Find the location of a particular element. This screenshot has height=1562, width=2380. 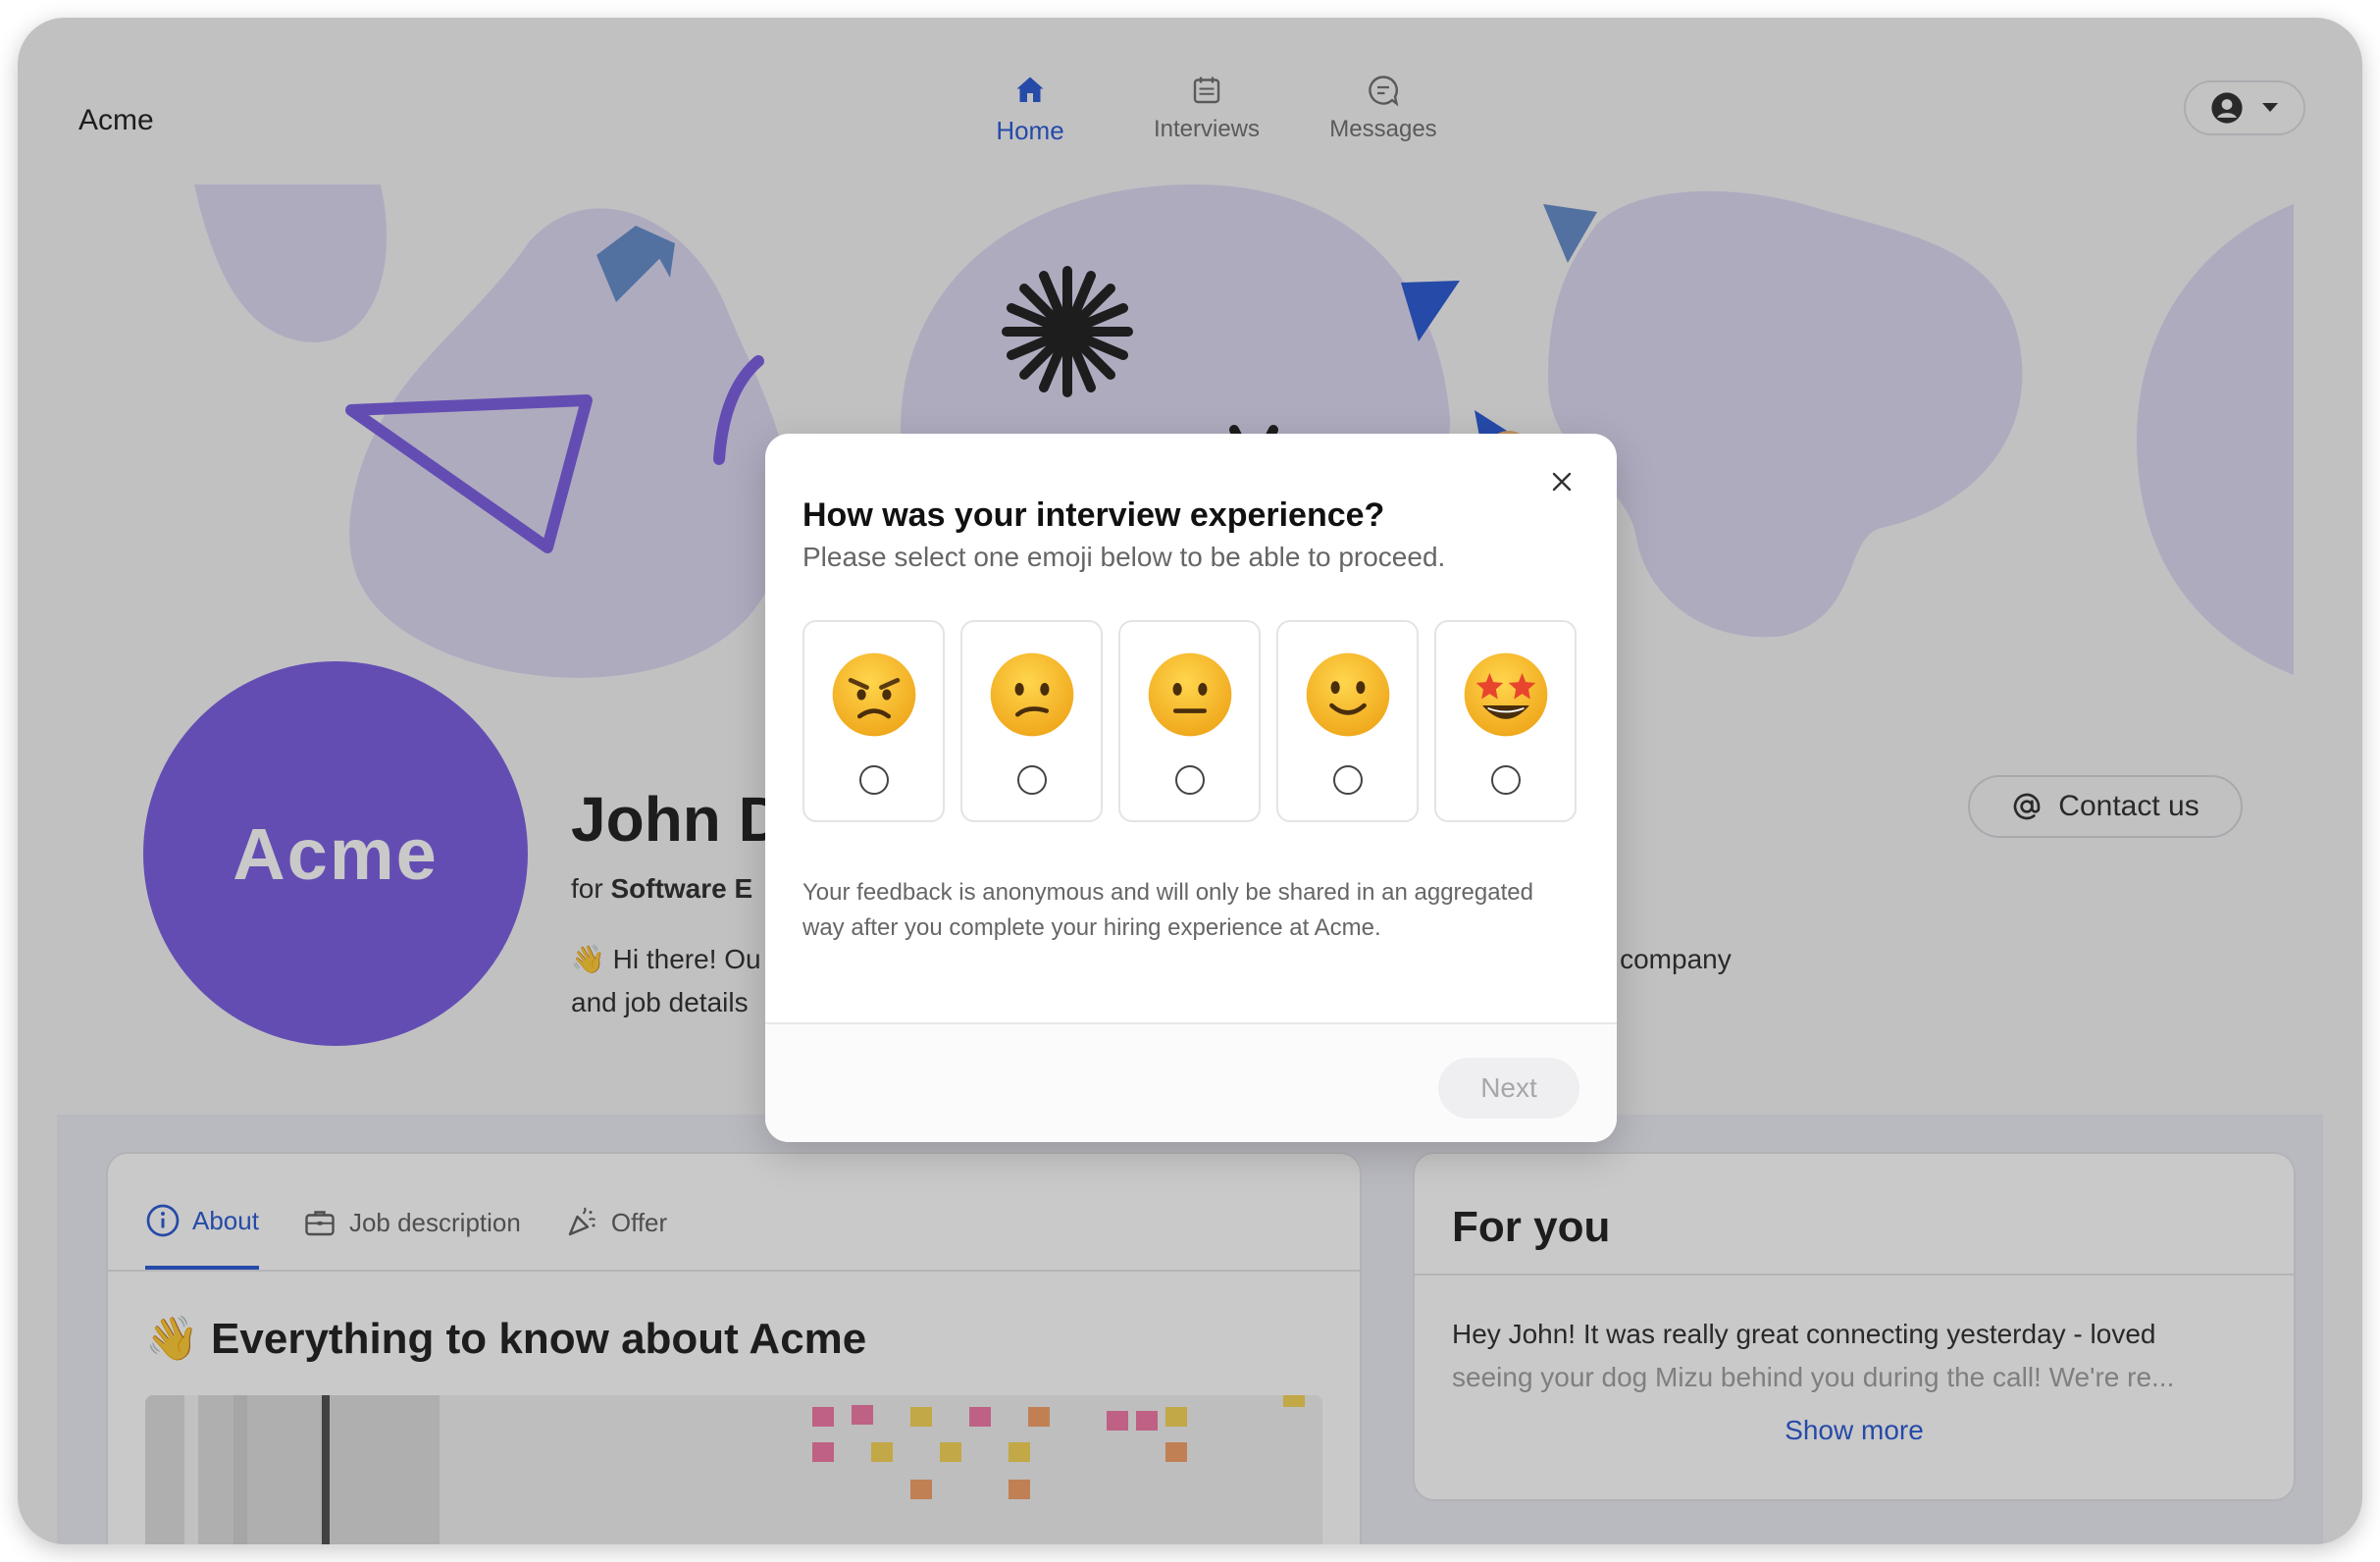

emoji-option-smile is located at coordinates (1347, 721).